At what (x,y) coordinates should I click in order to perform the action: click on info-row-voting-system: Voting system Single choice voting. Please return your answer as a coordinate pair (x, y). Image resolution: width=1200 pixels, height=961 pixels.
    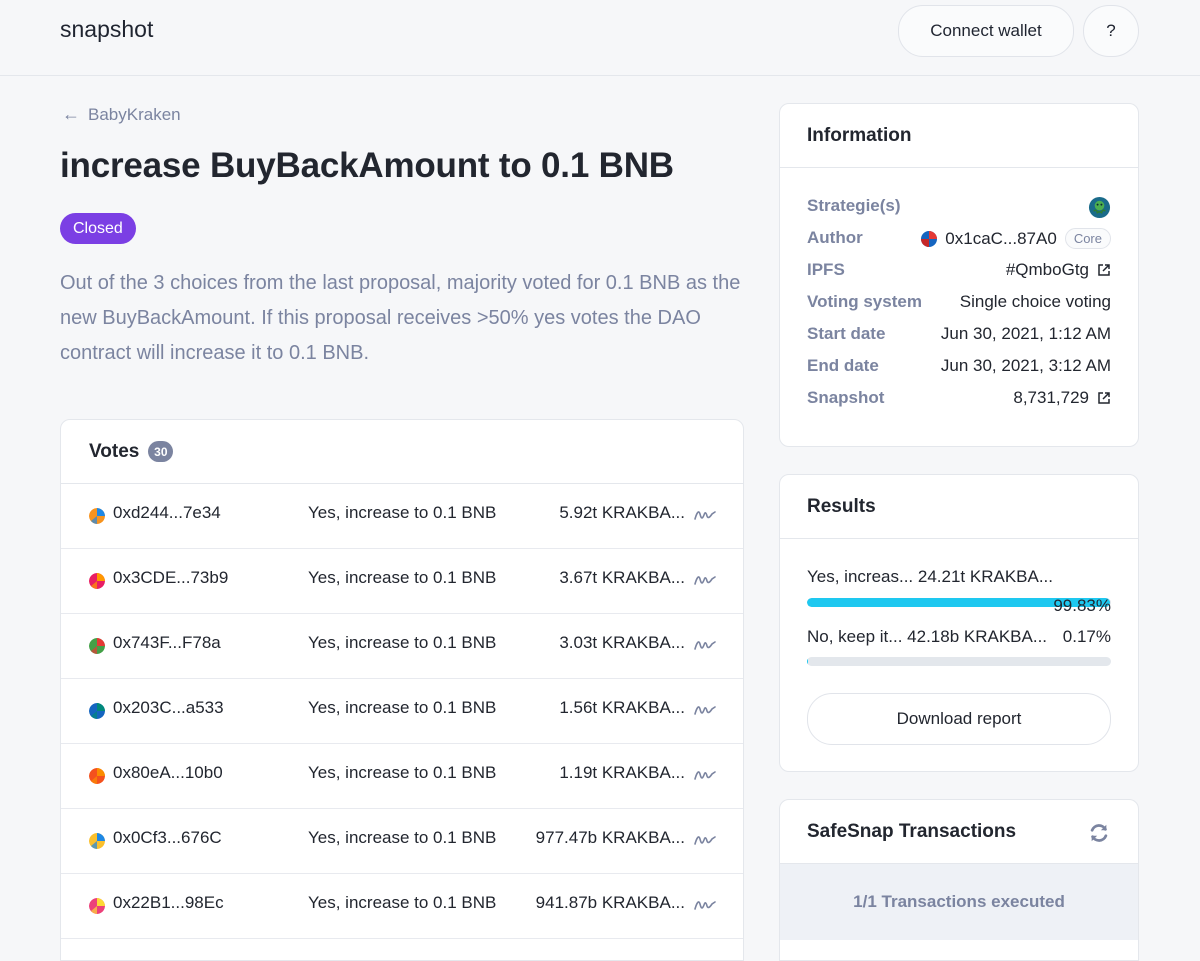
    Looking at the image, I should click on (959, 302).